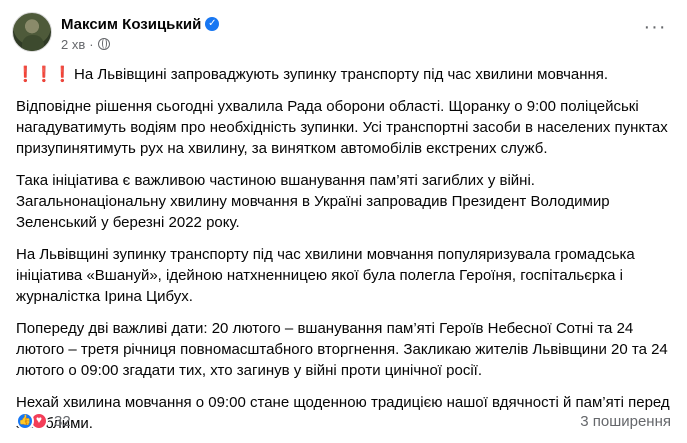  What do you see at coordinates (44, 74) in the screenshot?
I see `exclamation-icon: ❗❗❗` at bounding box center [44, 74].